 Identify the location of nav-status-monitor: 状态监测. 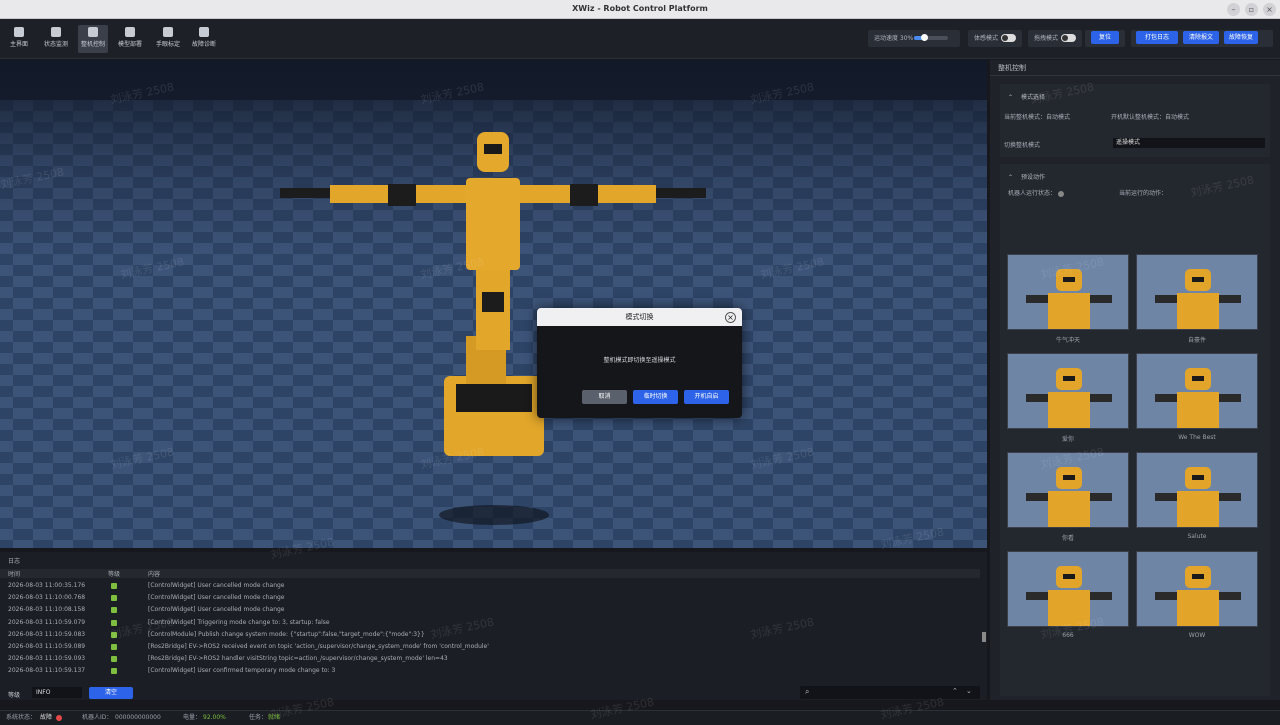
(56, 39).